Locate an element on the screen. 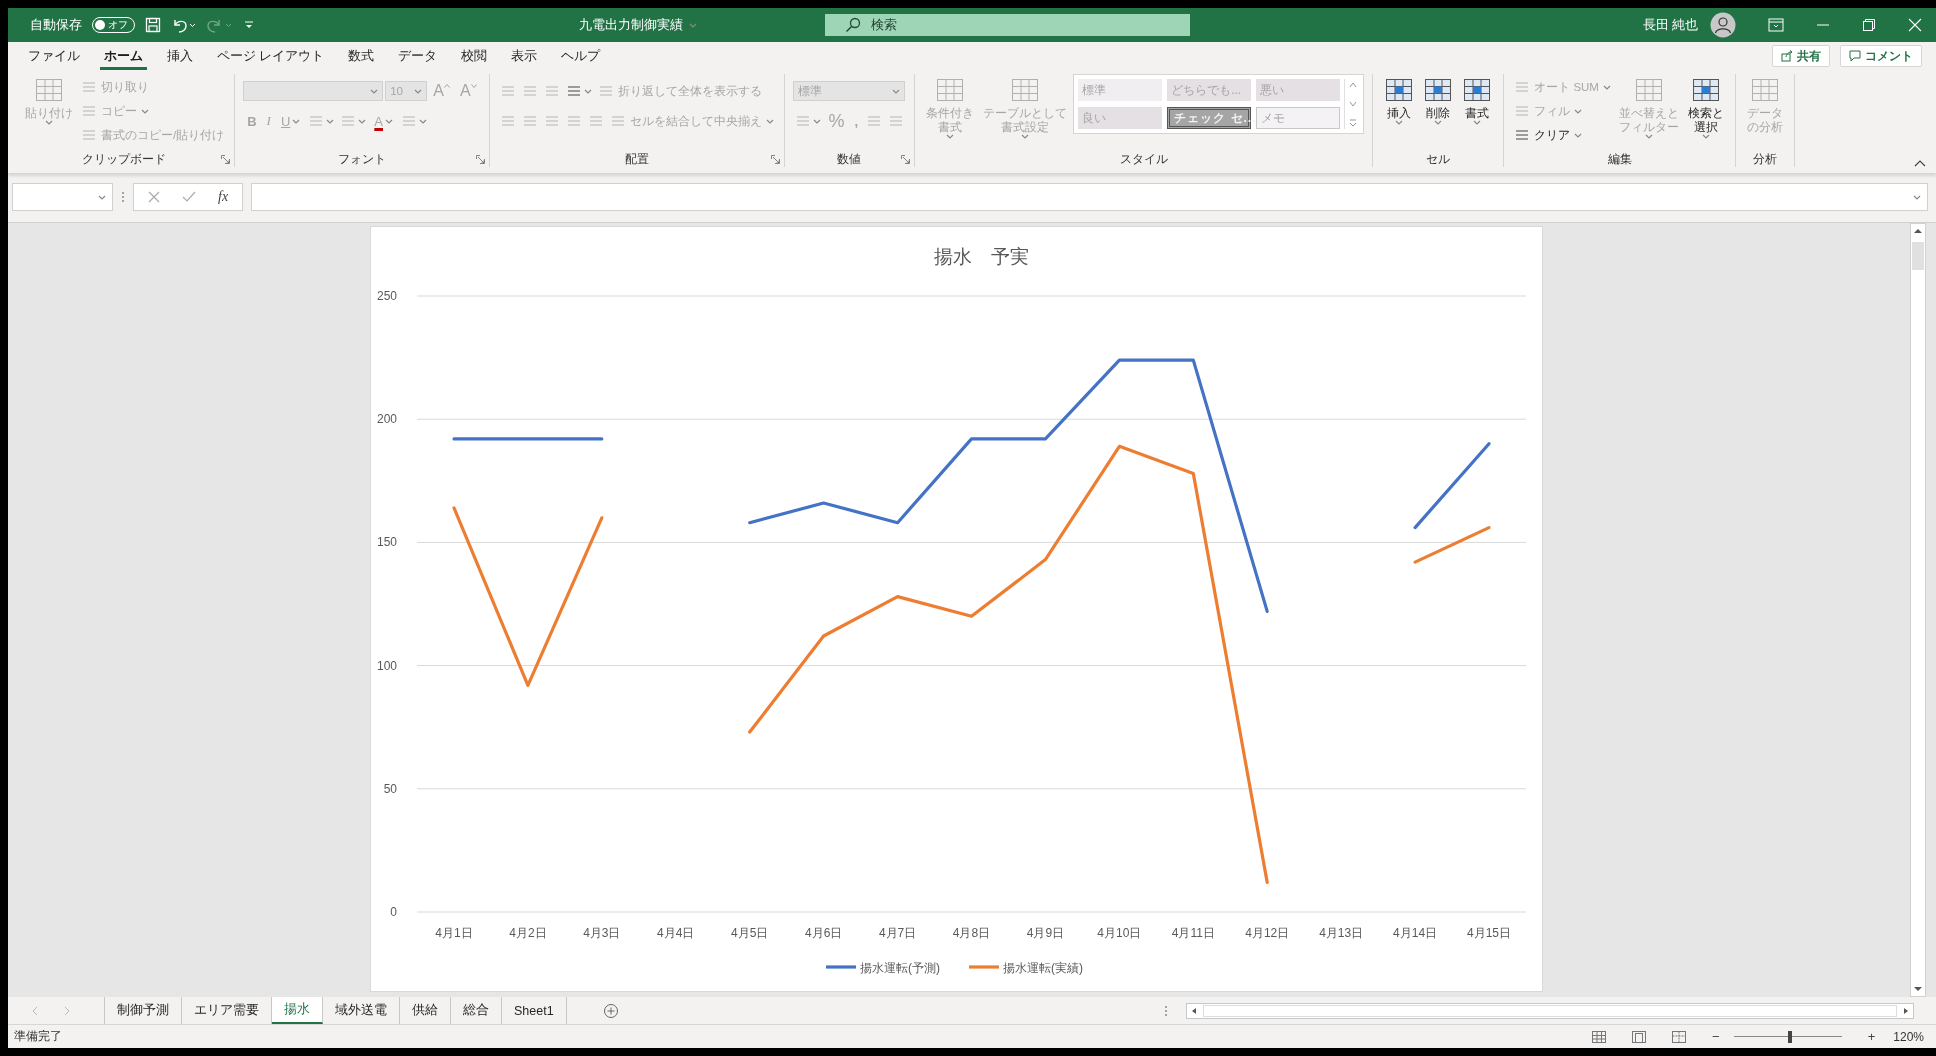 This screenshot has width=1936, height=1056. axis-label: 4月5日 is located at coordinates (750, 933).